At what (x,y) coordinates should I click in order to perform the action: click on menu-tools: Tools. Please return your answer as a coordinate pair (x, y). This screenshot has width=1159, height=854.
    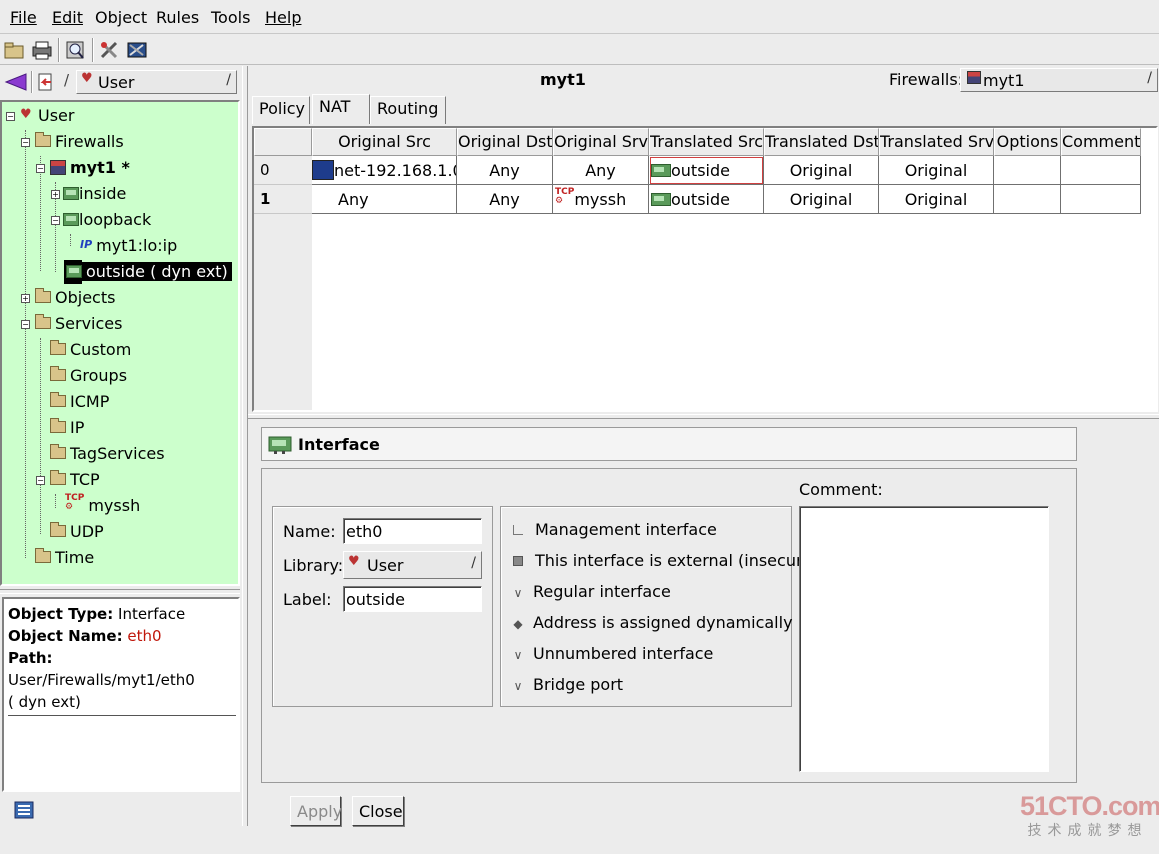
    Looking at the image, I should click on (230, 17).